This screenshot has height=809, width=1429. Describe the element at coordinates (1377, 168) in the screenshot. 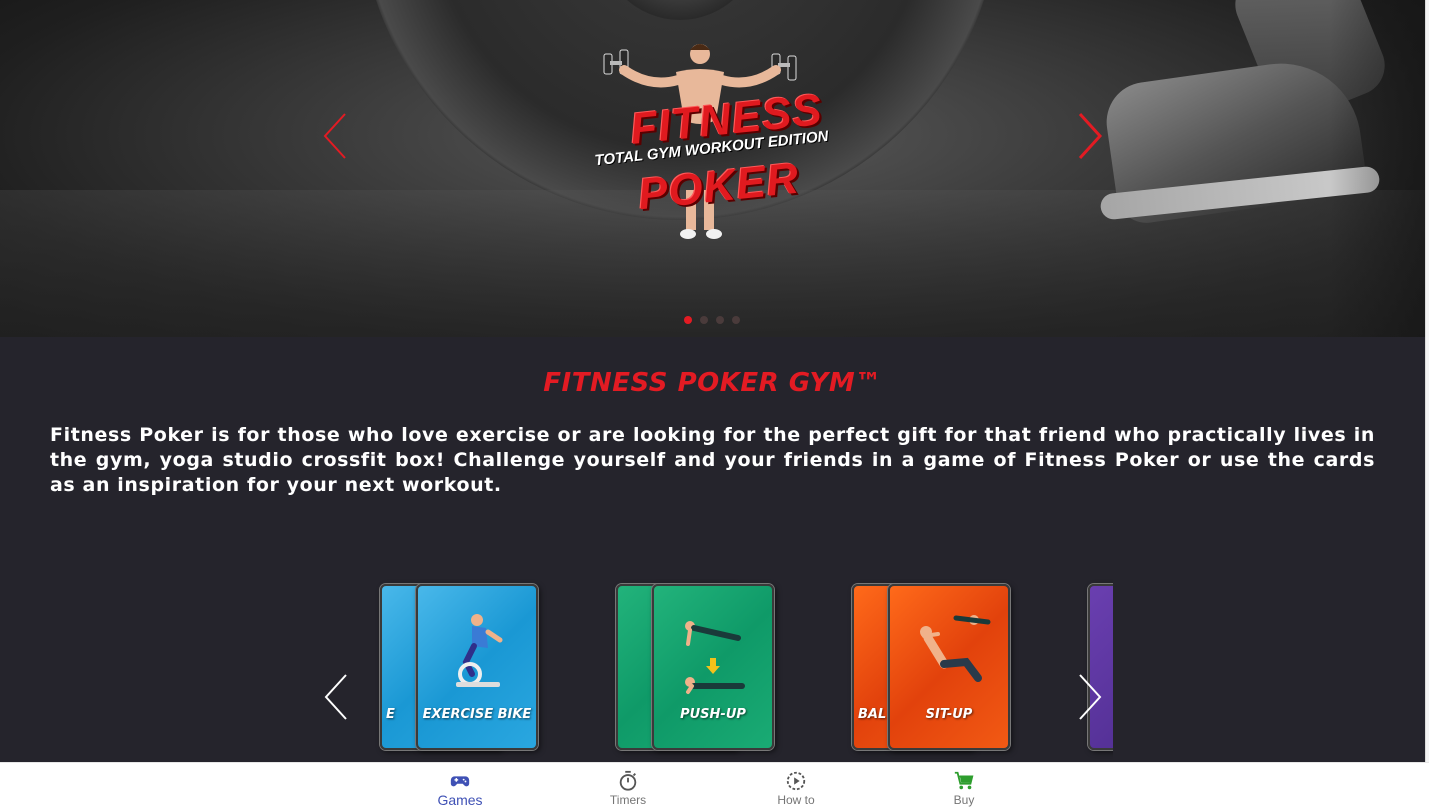

I see `hero-shade` at that location.